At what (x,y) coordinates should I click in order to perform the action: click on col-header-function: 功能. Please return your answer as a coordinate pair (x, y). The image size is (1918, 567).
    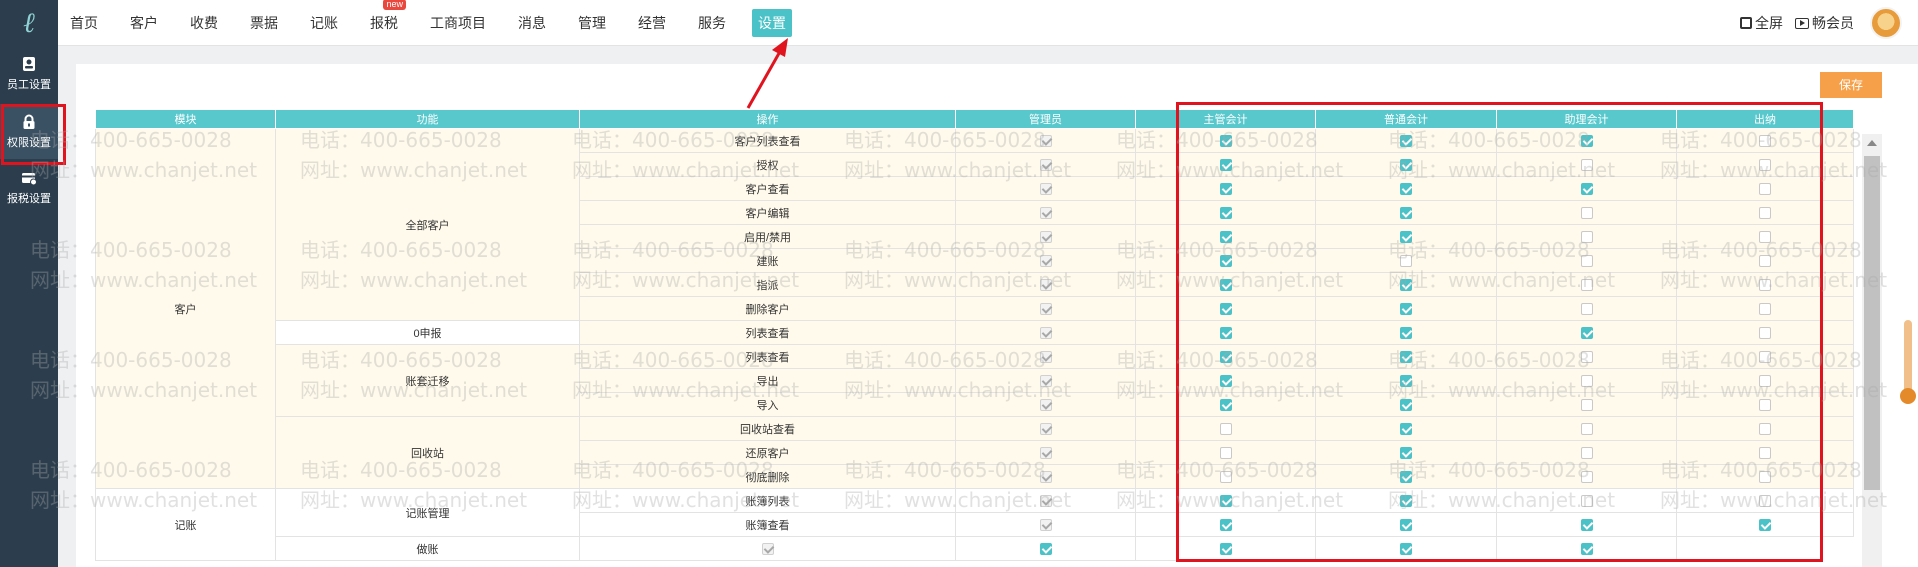
    Looking at the image, I should click on (427, 119).